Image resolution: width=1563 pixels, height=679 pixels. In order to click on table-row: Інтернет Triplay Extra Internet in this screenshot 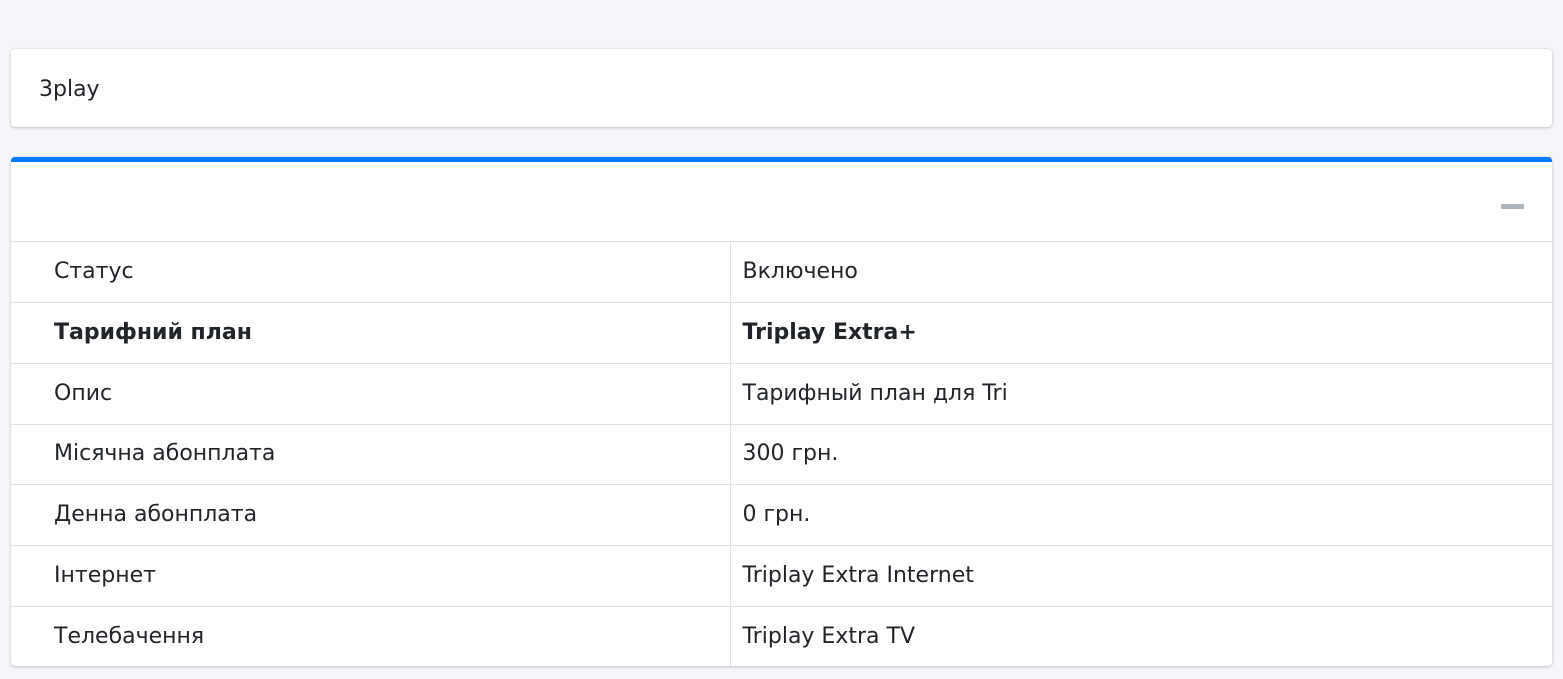, I will do `click(781, 576)`.